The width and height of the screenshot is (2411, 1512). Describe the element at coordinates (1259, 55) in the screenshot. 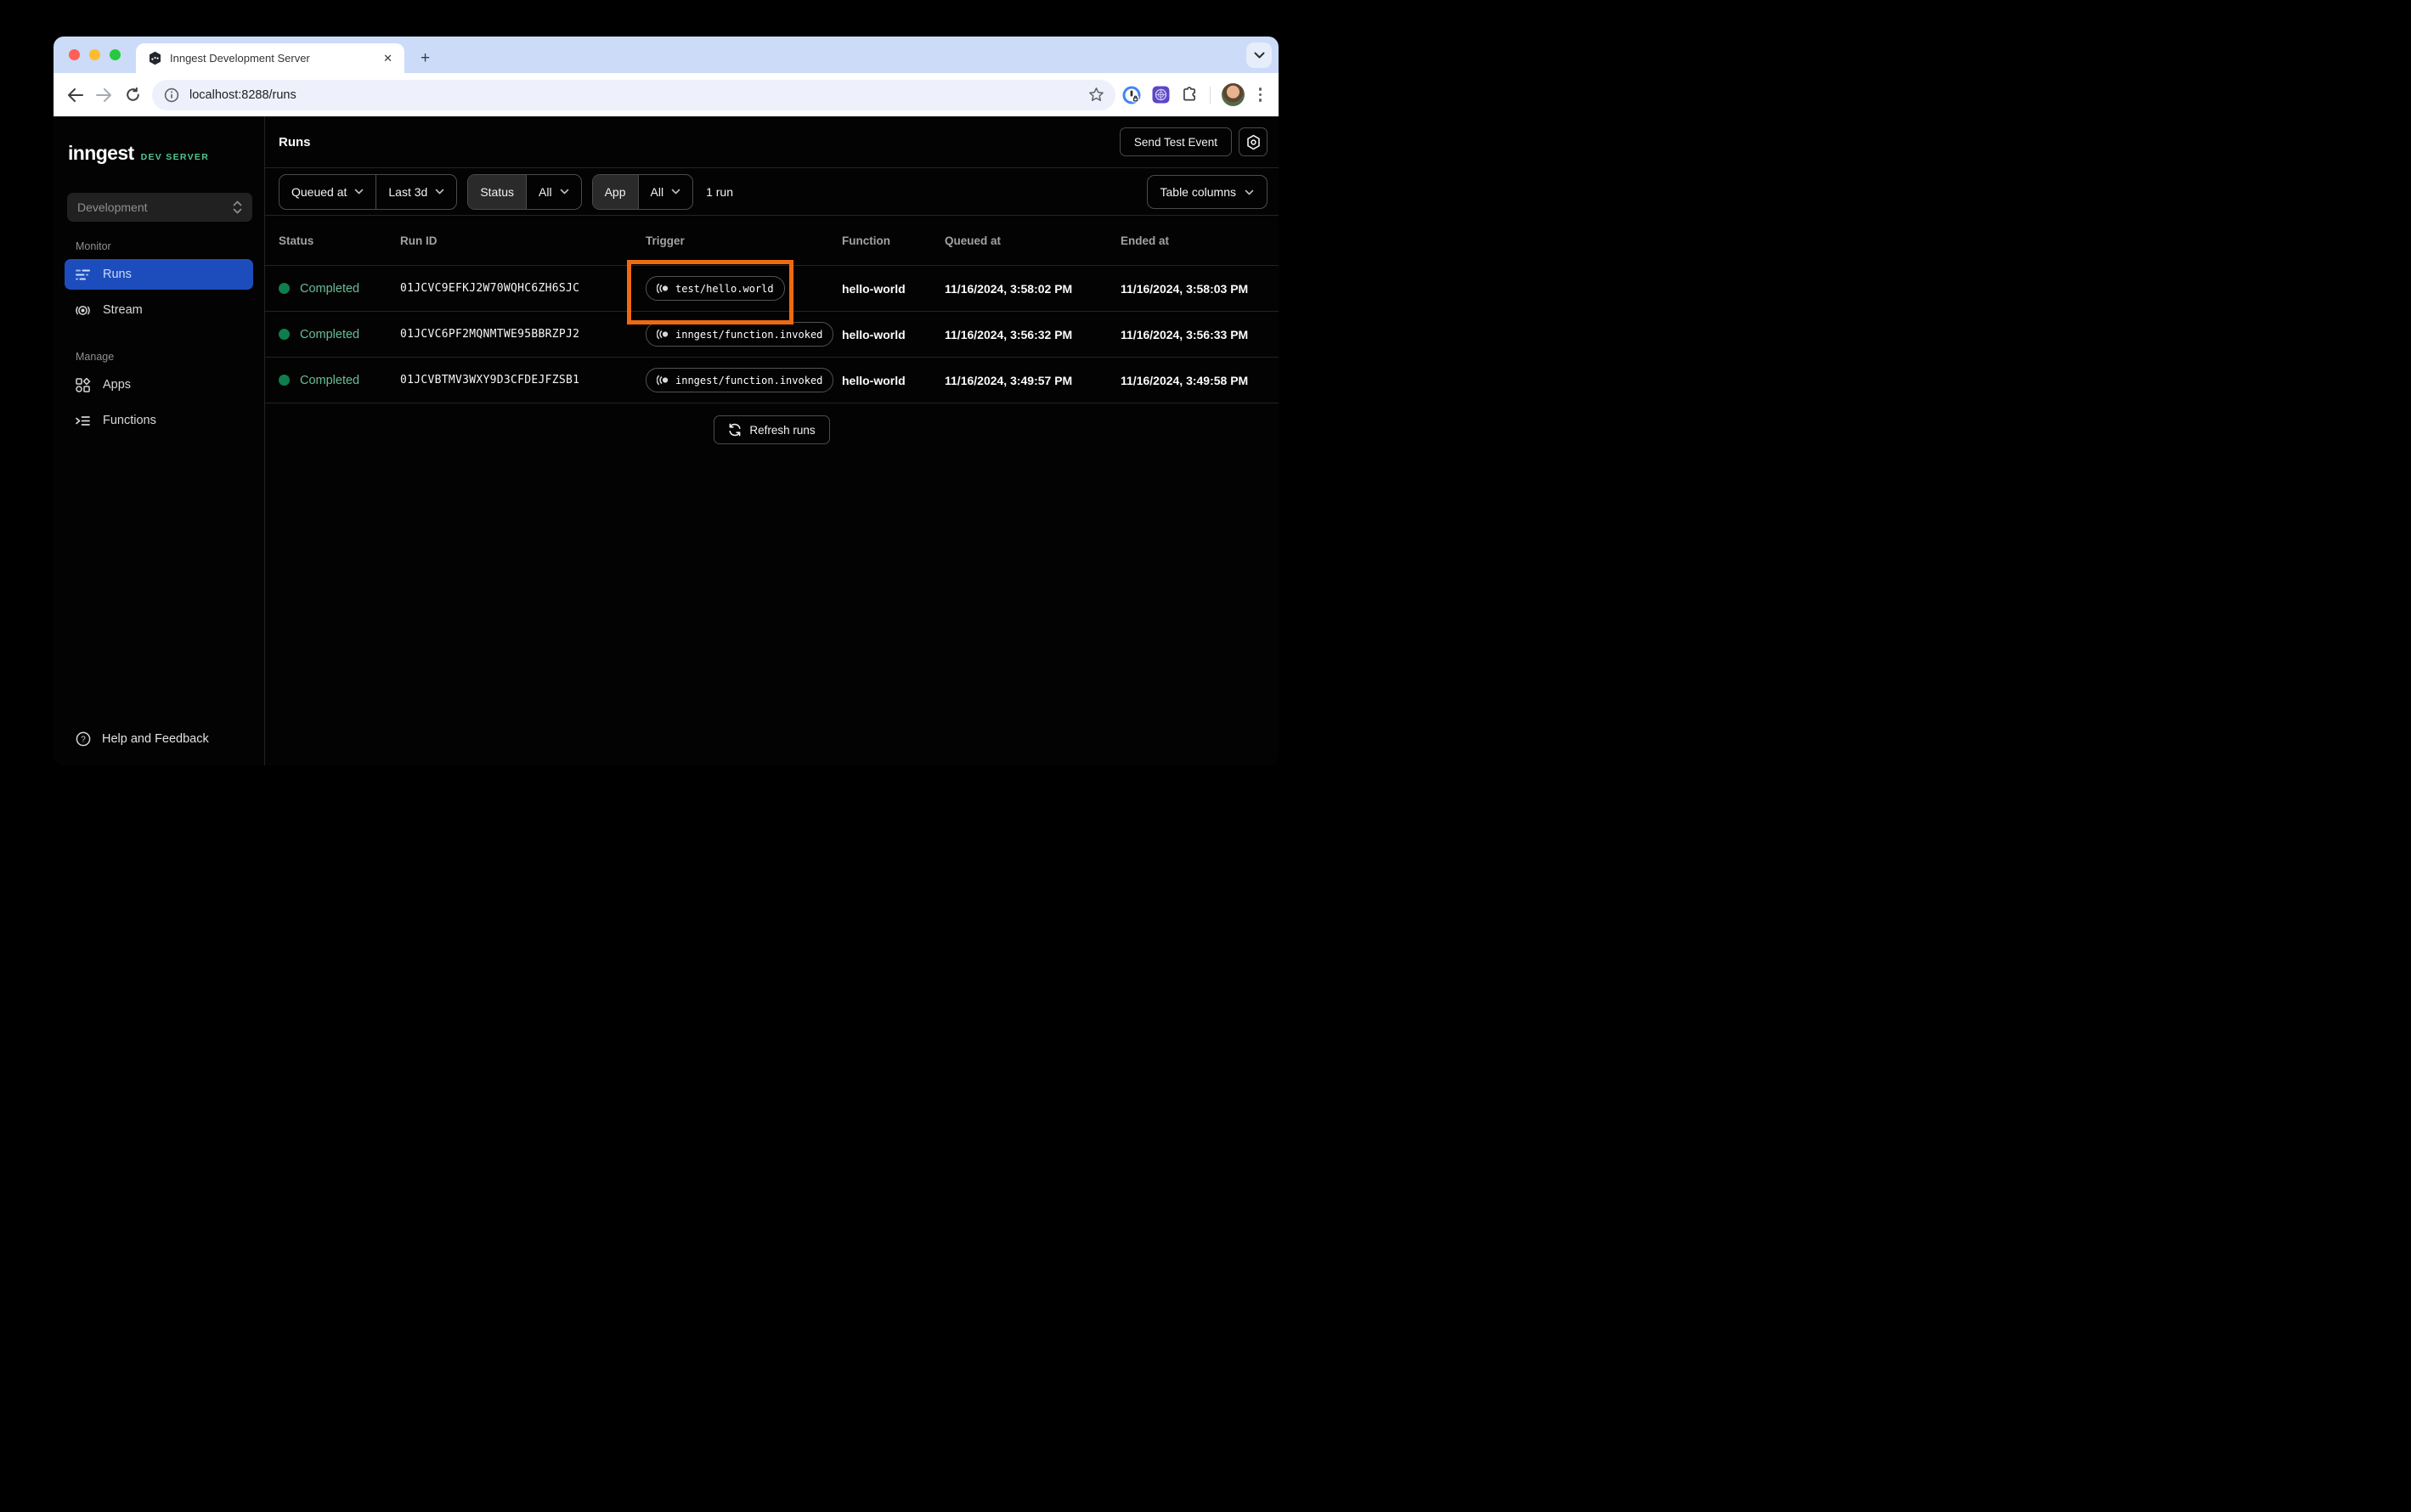

I see `tab-search-chevron-button` at that location.